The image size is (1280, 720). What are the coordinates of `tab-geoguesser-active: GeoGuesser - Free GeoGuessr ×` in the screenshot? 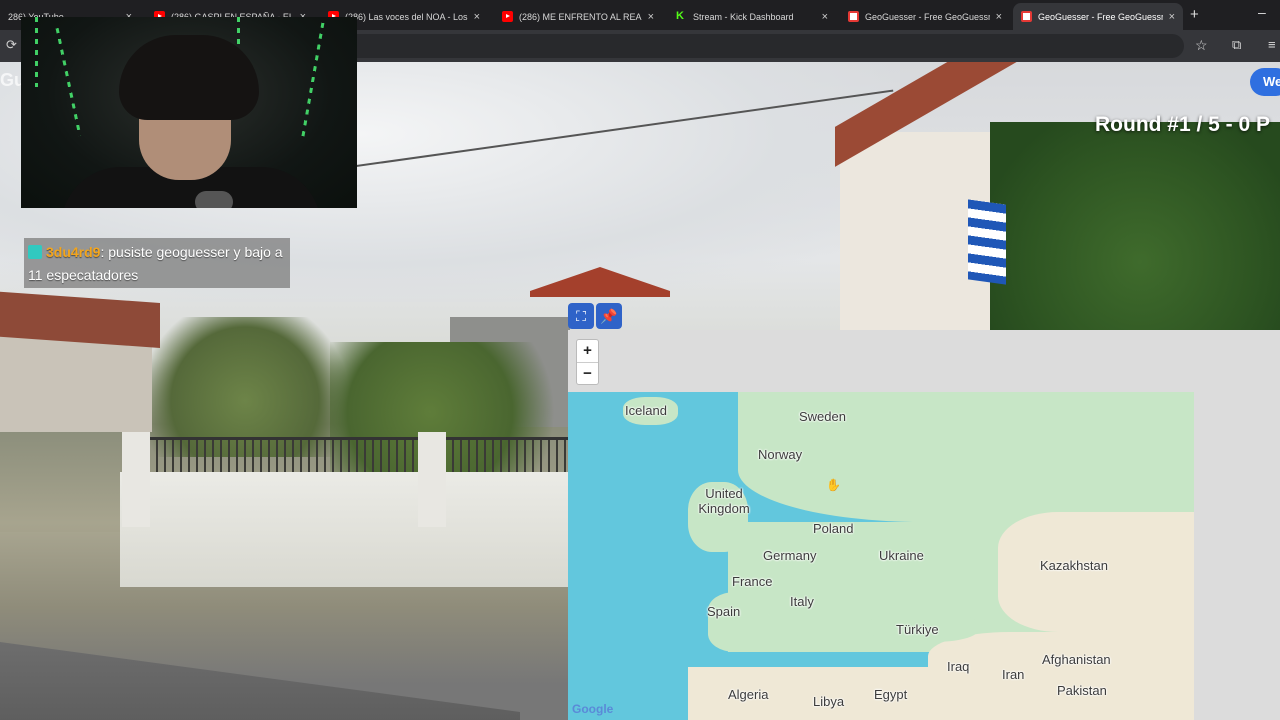 It's located at (1098, 16).